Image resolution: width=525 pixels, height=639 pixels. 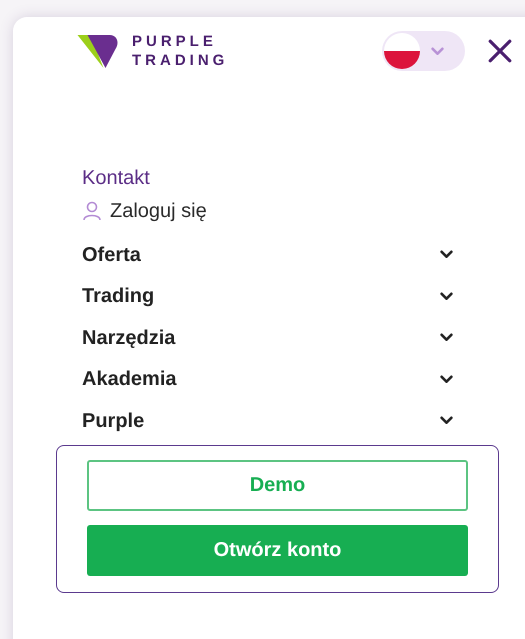 What do you see at coordinates (180, 60) in the screenshot?
I see `logo-text: TRADING` at bounding box center [180, 60].